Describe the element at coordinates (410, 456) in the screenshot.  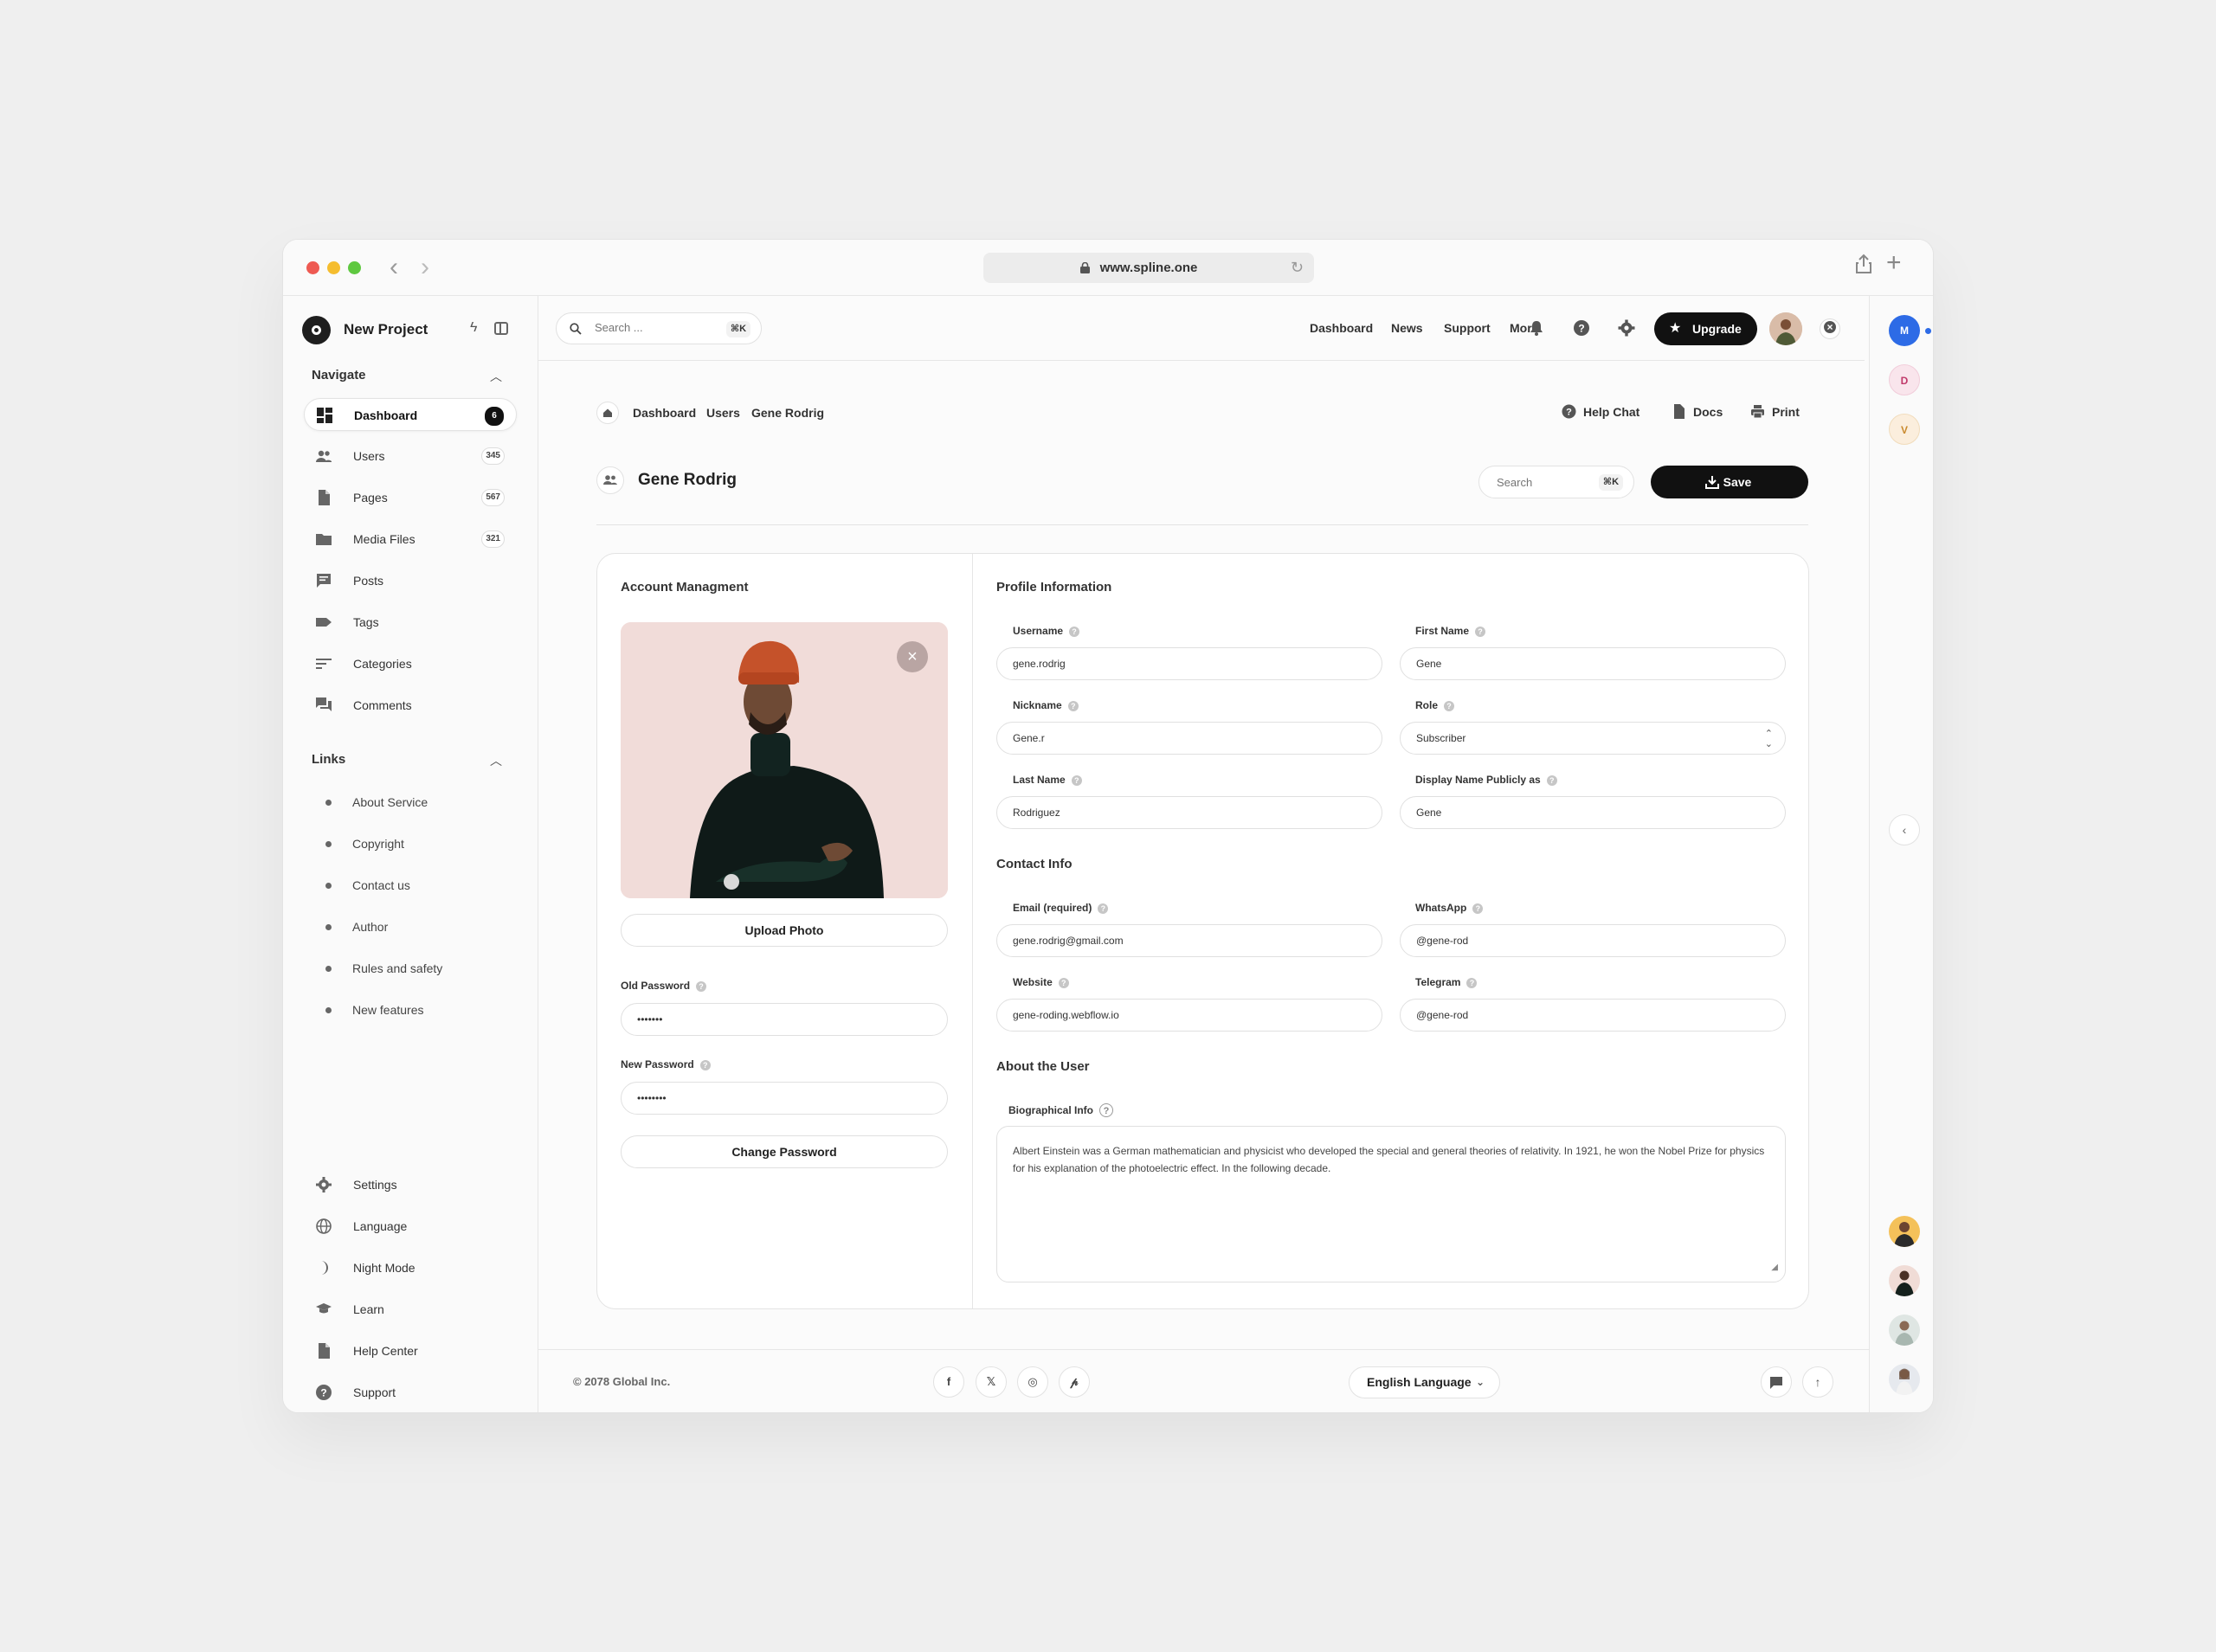
I see `sidebar-item-users: Users 345` at that location.